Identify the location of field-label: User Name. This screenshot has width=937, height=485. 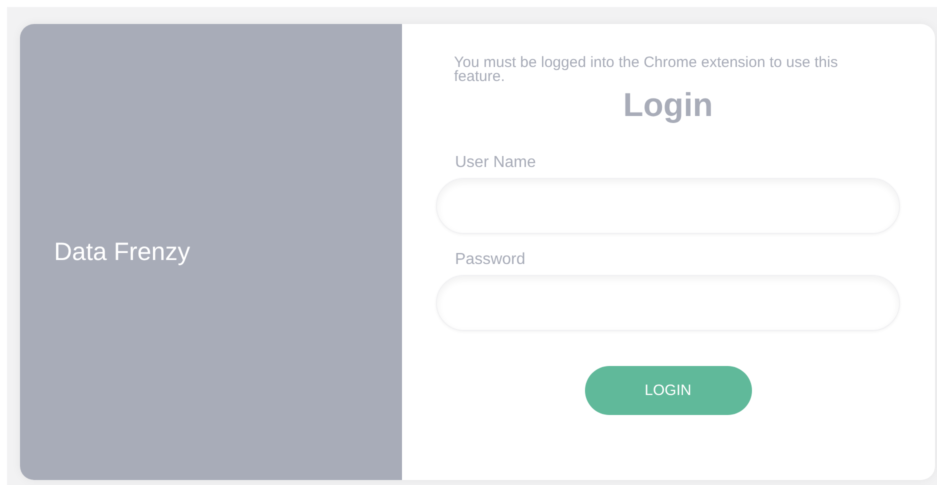
(496, 163).